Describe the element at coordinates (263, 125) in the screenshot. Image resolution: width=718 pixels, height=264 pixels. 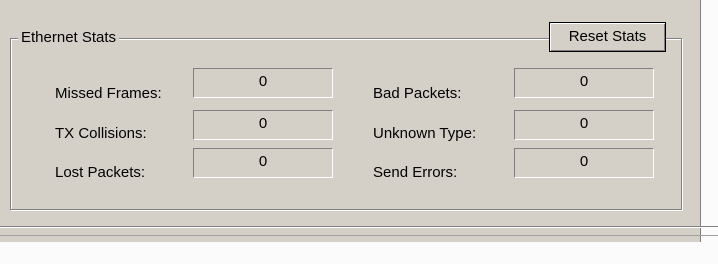
I see `tx-collisions-value: 0` at that location.